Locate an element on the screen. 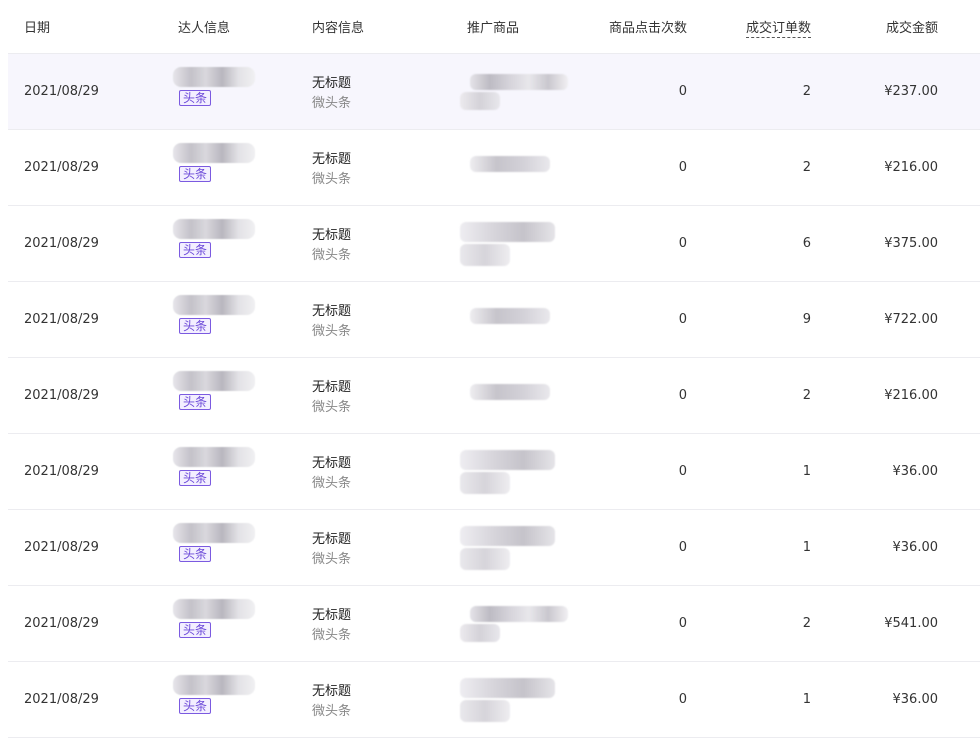  row-amount: ¥237.00 is located at coordinates (911, 91).